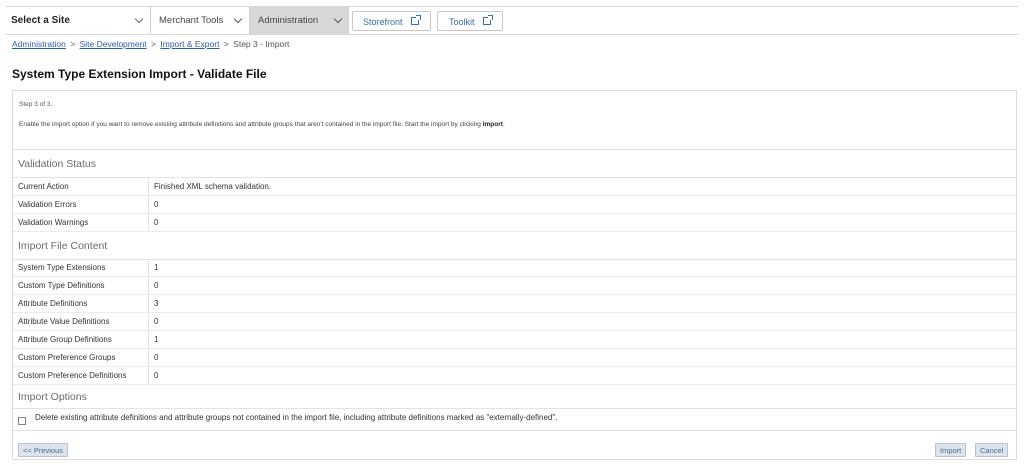  What do you see at coordinates (43, 450) in the screenshot?
I see `previous-button: << Previous` at bounding box center [43, 450].